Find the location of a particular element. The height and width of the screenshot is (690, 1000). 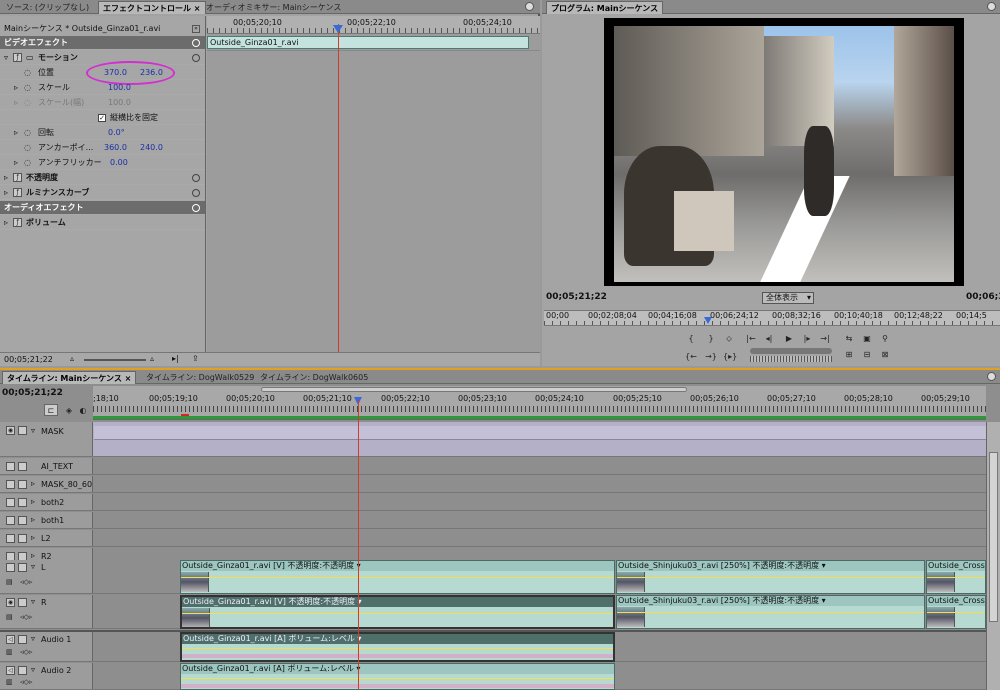

expand-triangle-icon: ▿ is located at coordinates (6, 58).